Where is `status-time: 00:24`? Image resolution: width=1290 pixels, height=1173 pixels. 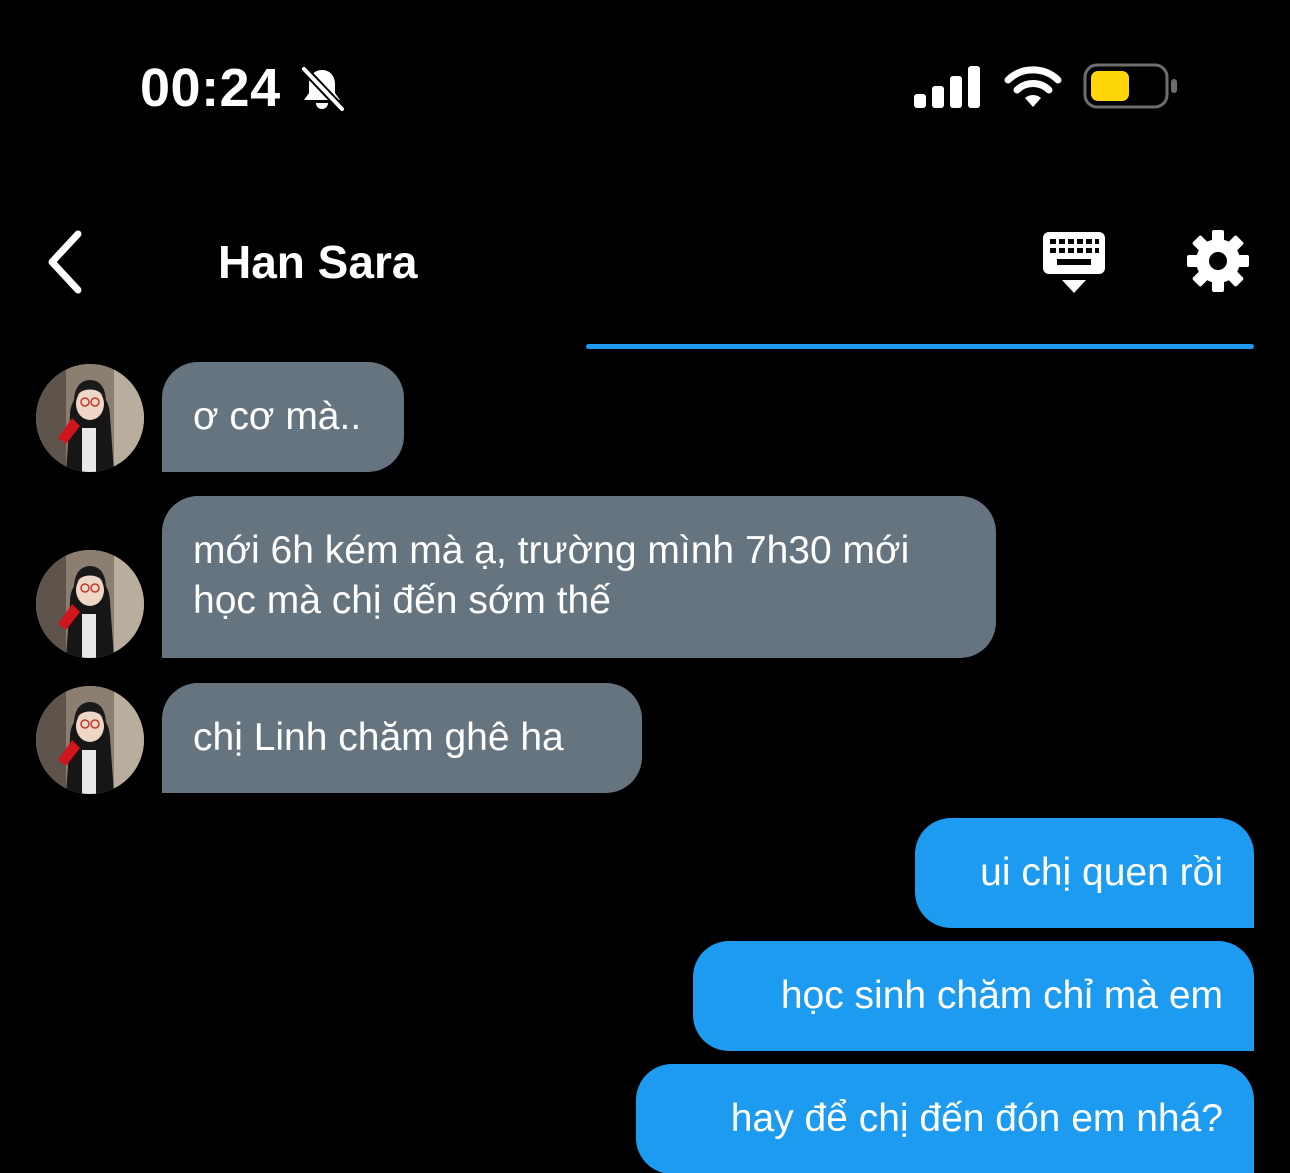 status-time: 00:24 is located at coordinates (210, 88).